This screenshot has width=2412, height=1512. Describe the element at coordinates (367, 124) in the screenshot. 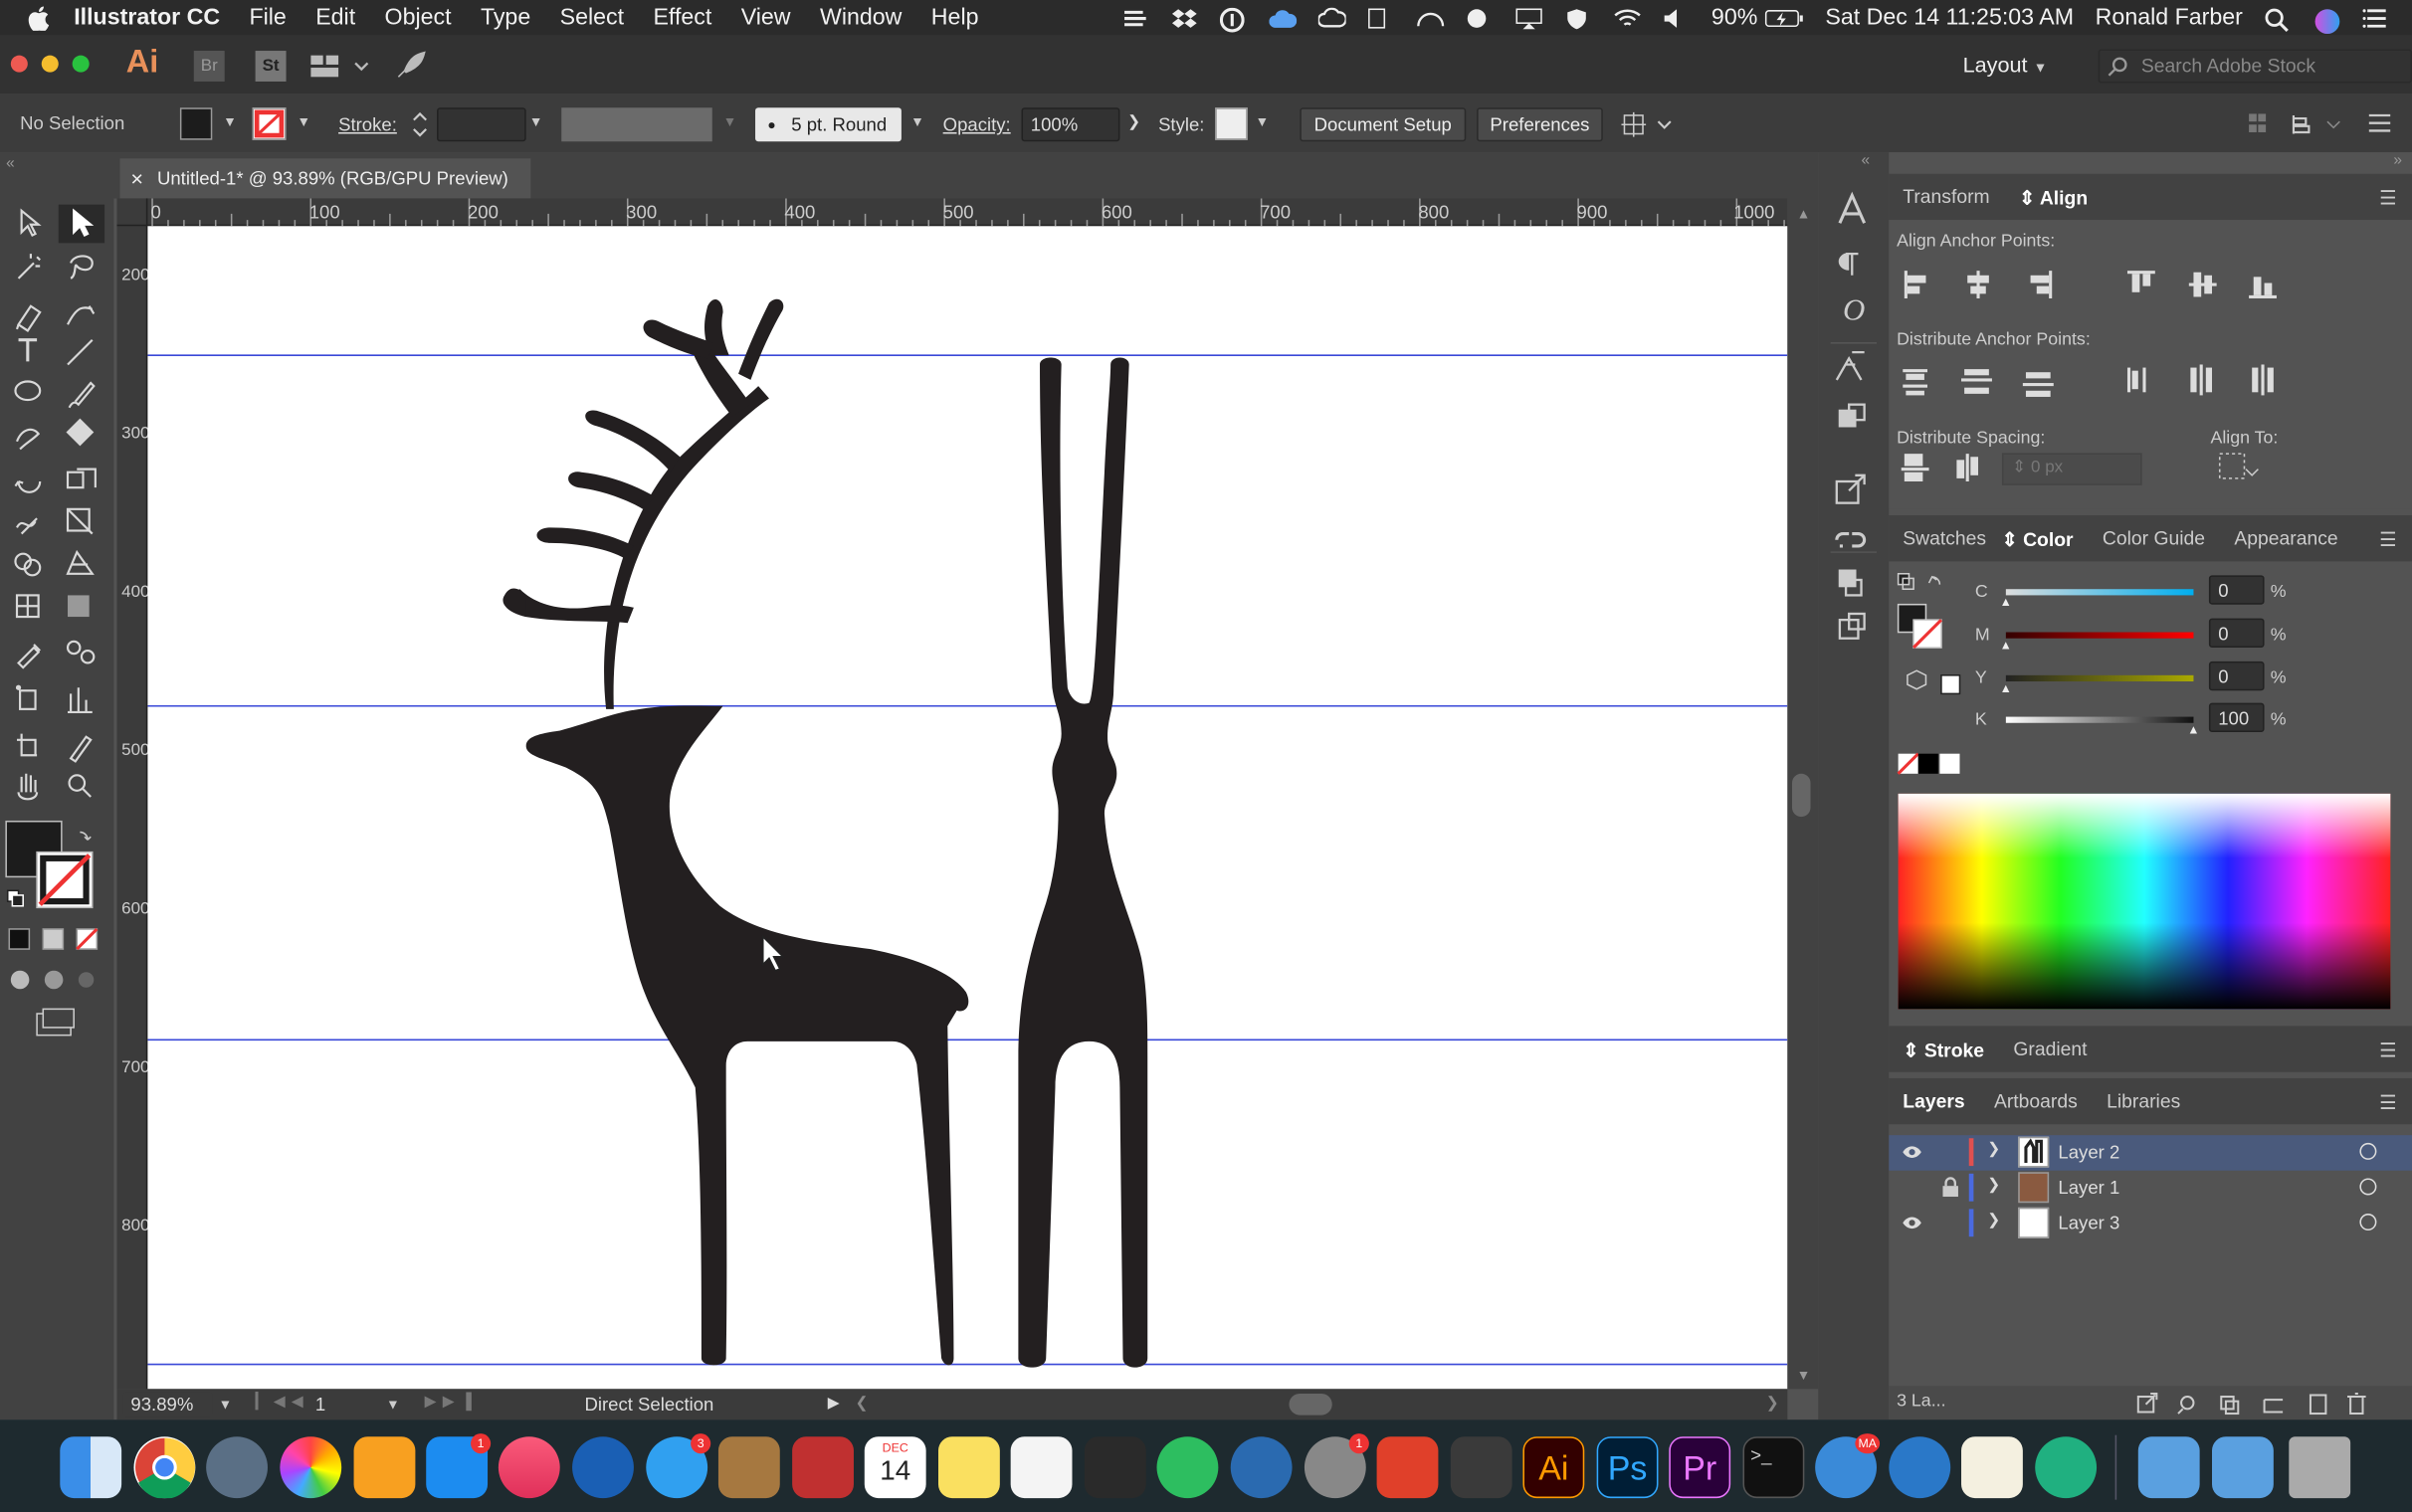

I see `stroke-label: Stroke:` at that location.